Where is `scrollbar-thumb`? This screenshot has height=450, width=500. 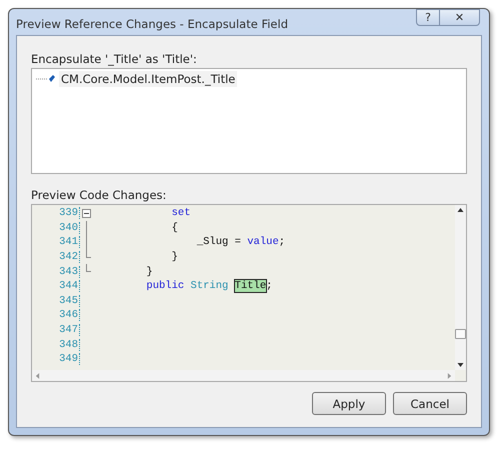 scrollbar-thumb is located at coordinates (460, 334).